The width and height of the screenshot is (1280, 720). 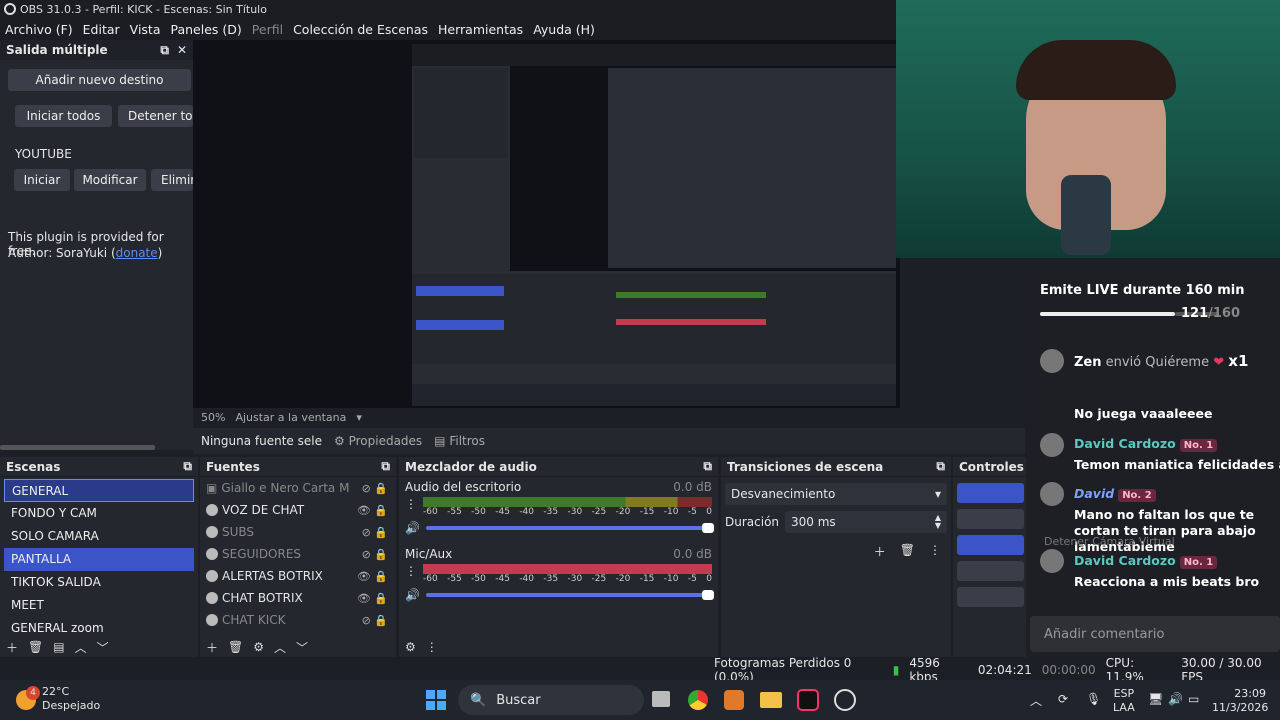 I want to click on horizontal-scrollbar, so click(x=77, y=447).